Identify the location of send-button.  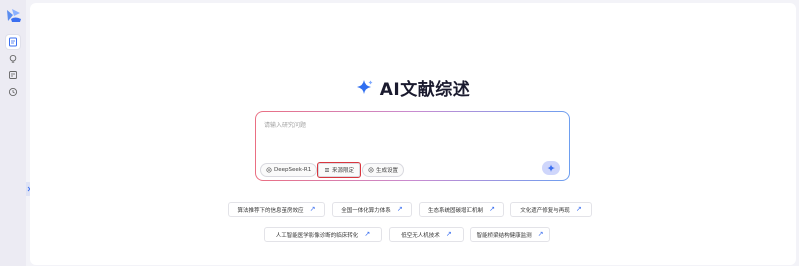
(551, 168).